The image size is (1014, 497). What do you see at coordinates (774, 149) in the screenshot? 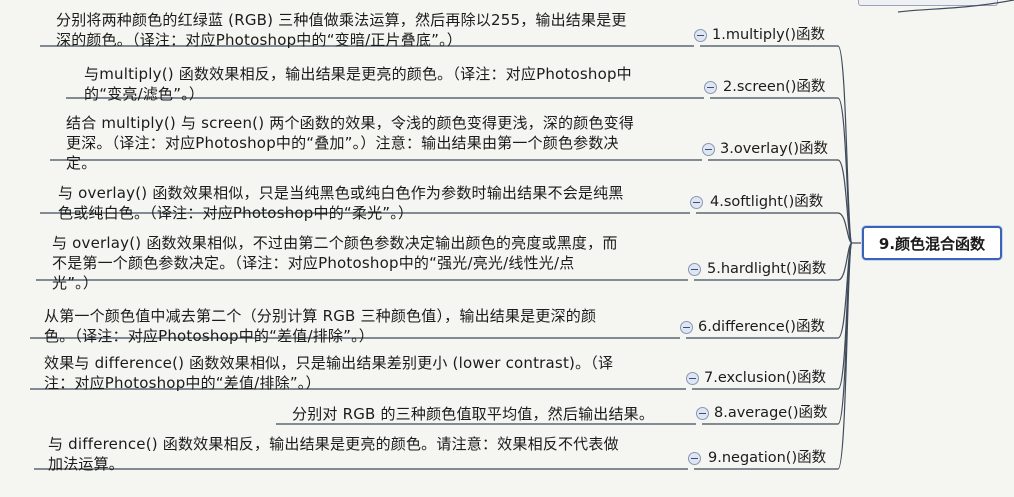
I see `function-node-3: 3.overlay()函数` at bounding box center [774, 149].